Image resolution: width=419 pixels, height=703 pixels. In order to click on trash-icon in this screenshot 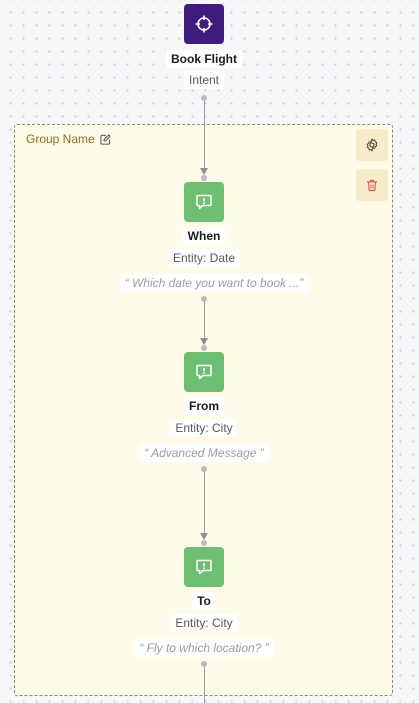, I will do `click(372, 185)`.